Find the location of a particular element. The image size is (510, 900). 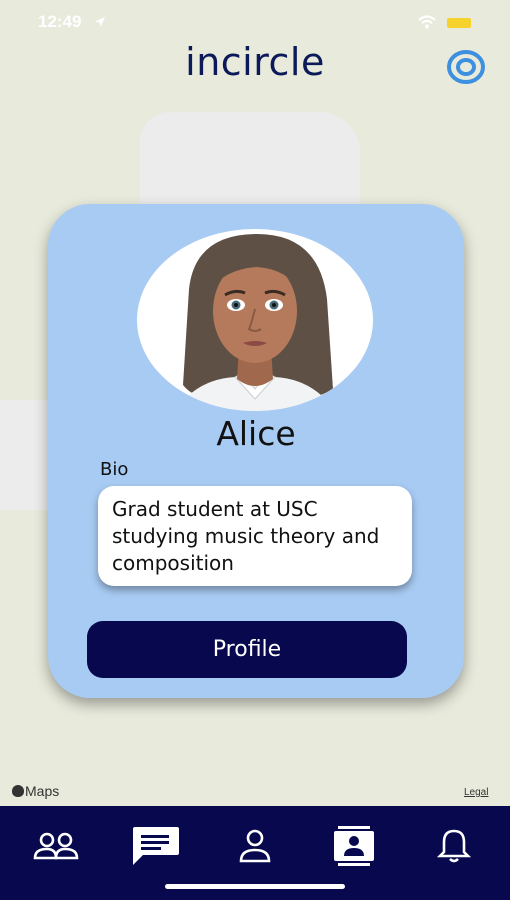

person-icon is located at coordinates (255, 846).